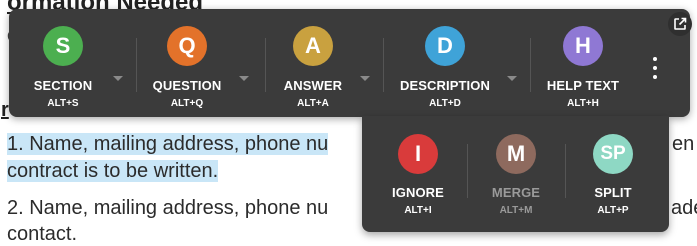 This screenshot has width=697, height=246. I want to click on section-tool-button: S SECTION ALT+S, so click(63, 63).